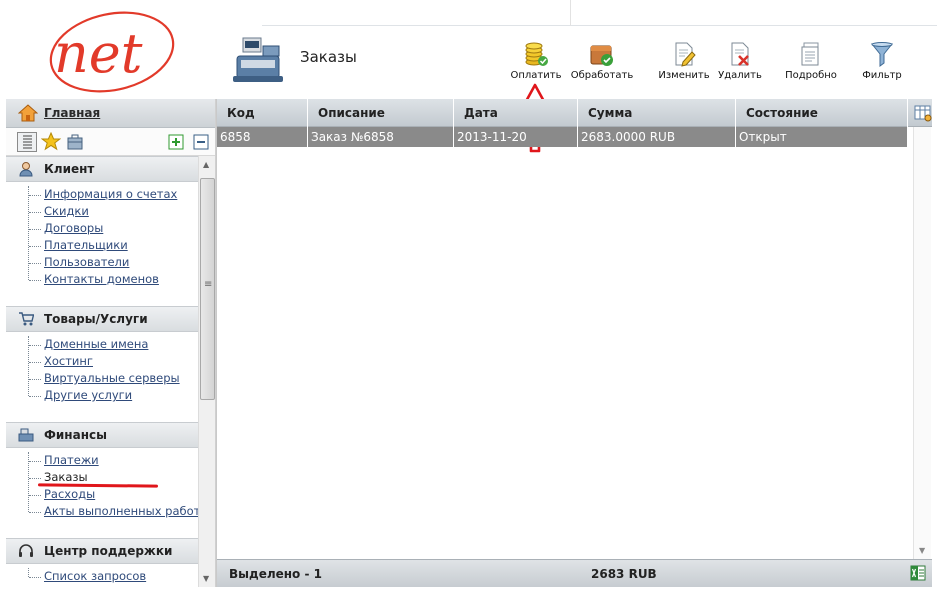 This screenshot has height=595, width=937. I want to click on grid-header: Код Описание Дата Сумма Состояние, so click(574, 113).